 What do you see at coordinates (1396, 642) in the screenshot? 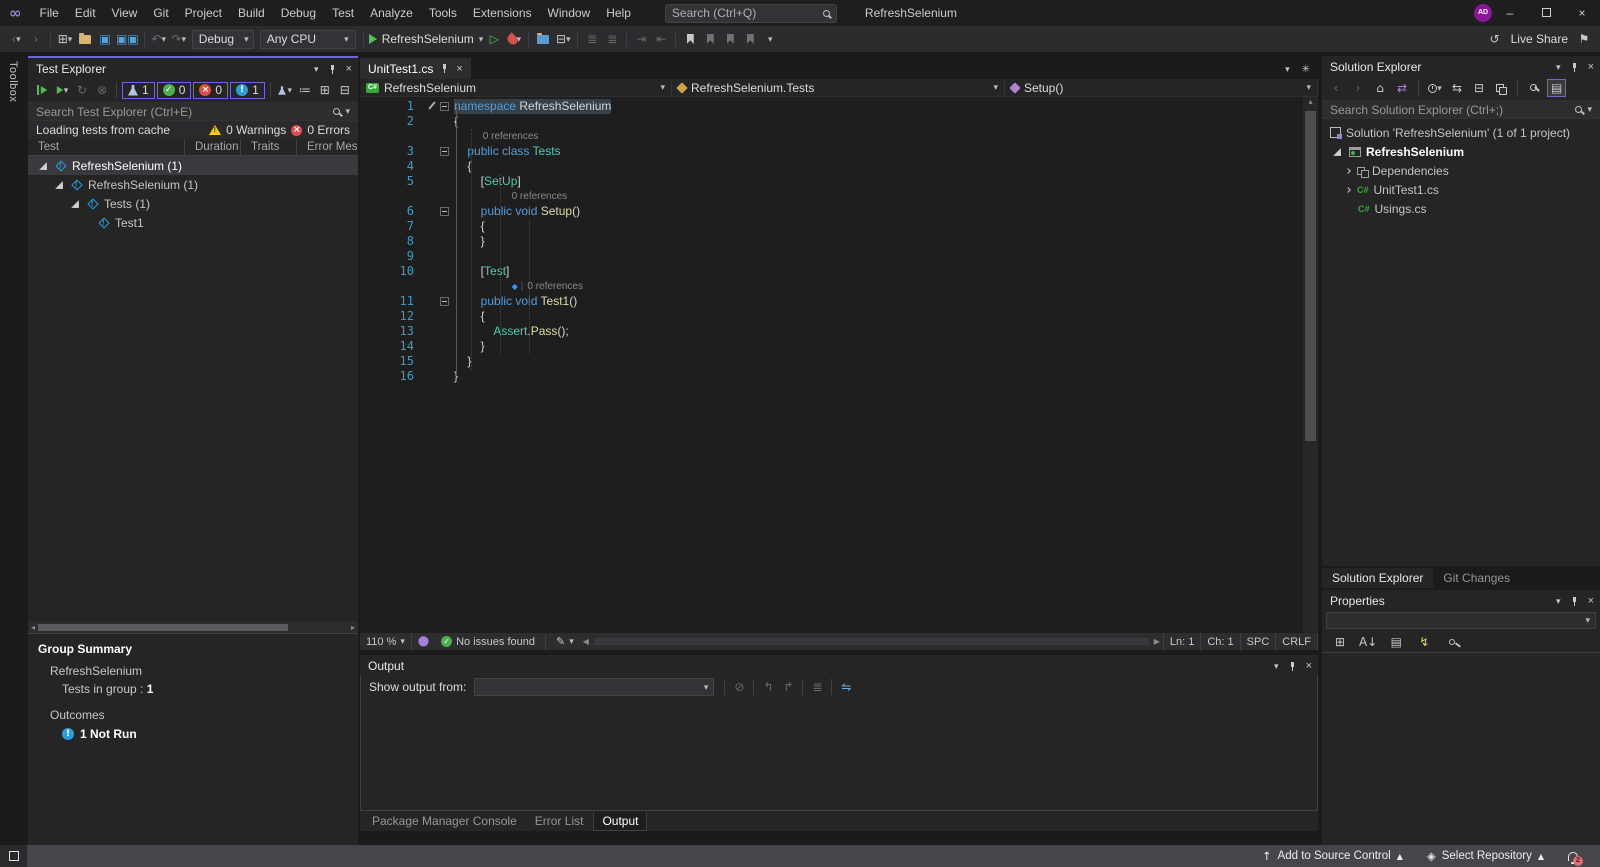
I see `property-pages-icon: ▤` at bounding box center [1396, 642].